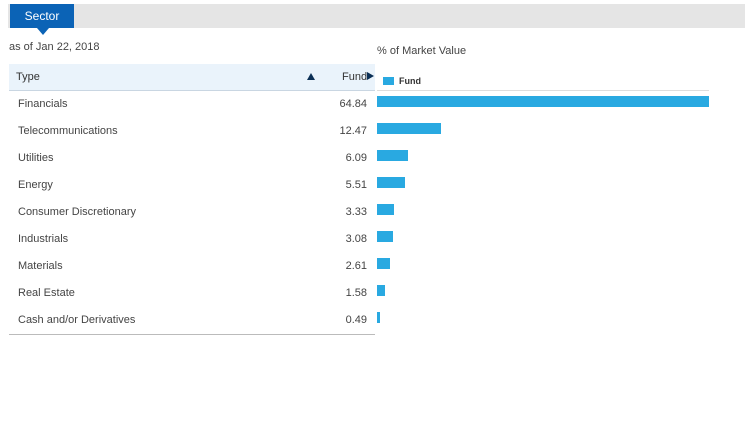  Describe the element at coordinates (311, 76) in the screenshot. I see `sort-ascending-icon` at that location.